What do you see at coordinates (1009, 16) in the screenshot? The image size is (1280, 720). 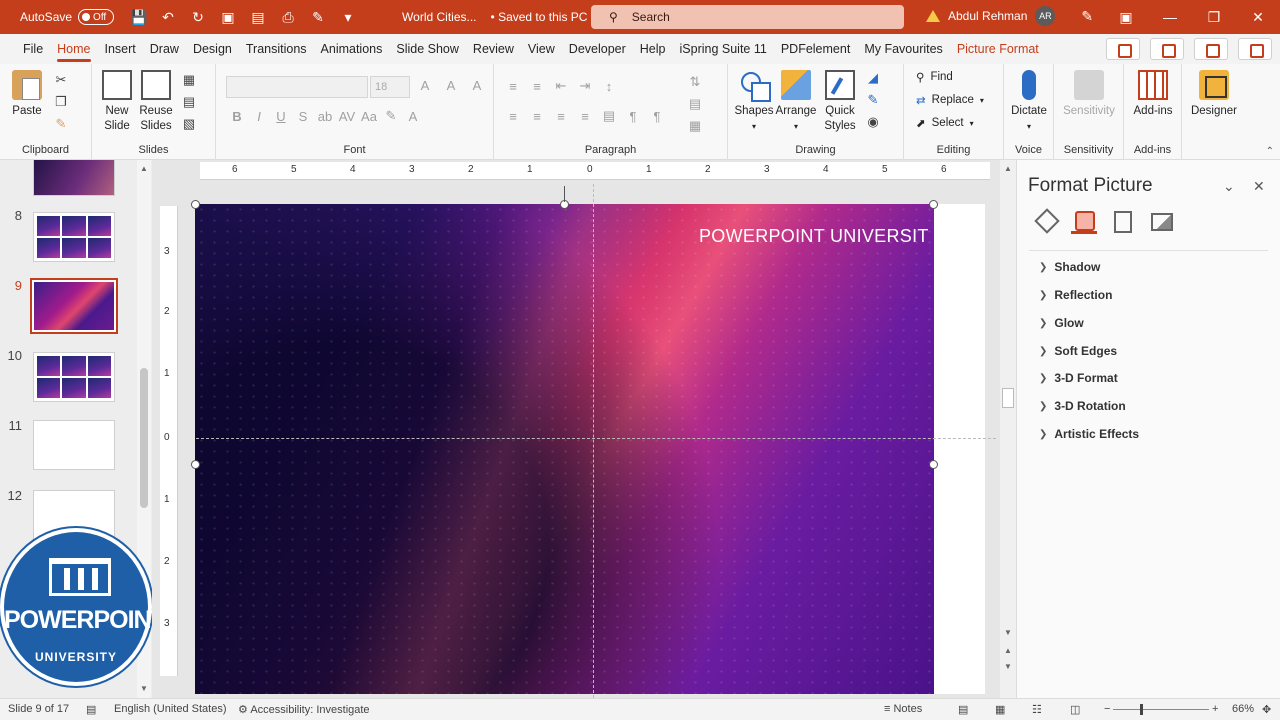 I see `user-account: Abdul Rehman AR ✎` at bounding box center [1009, 16].